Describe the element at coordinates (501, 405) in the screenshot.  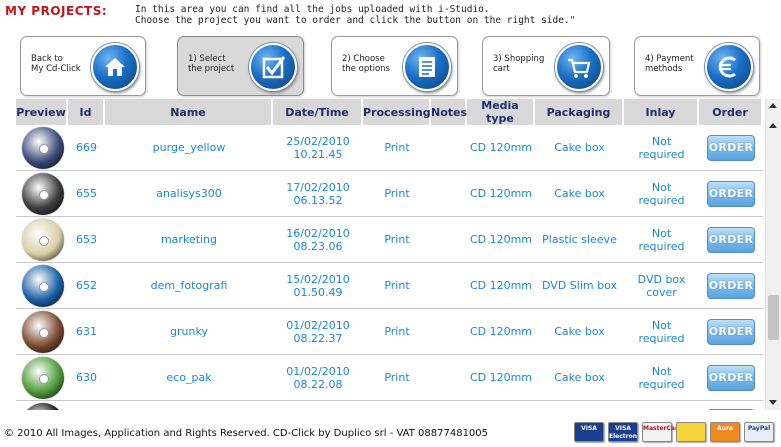
I see `row-media-type` at that location.